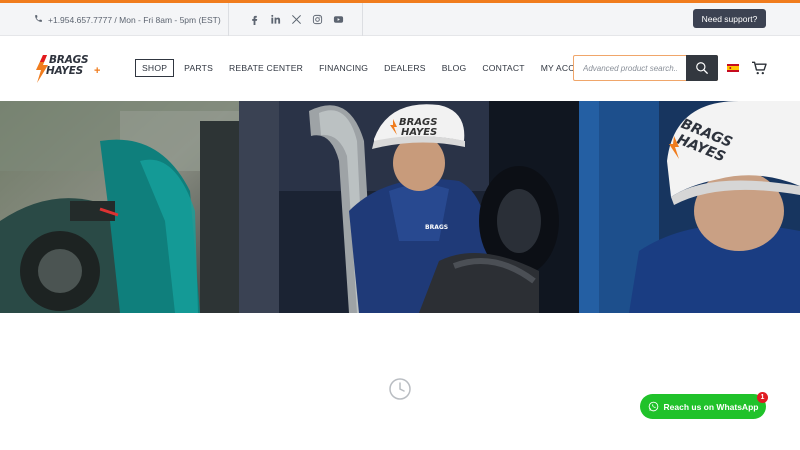 This screenshot has height=450, width=800. I want to click on phone-icon, so click(38, 19).